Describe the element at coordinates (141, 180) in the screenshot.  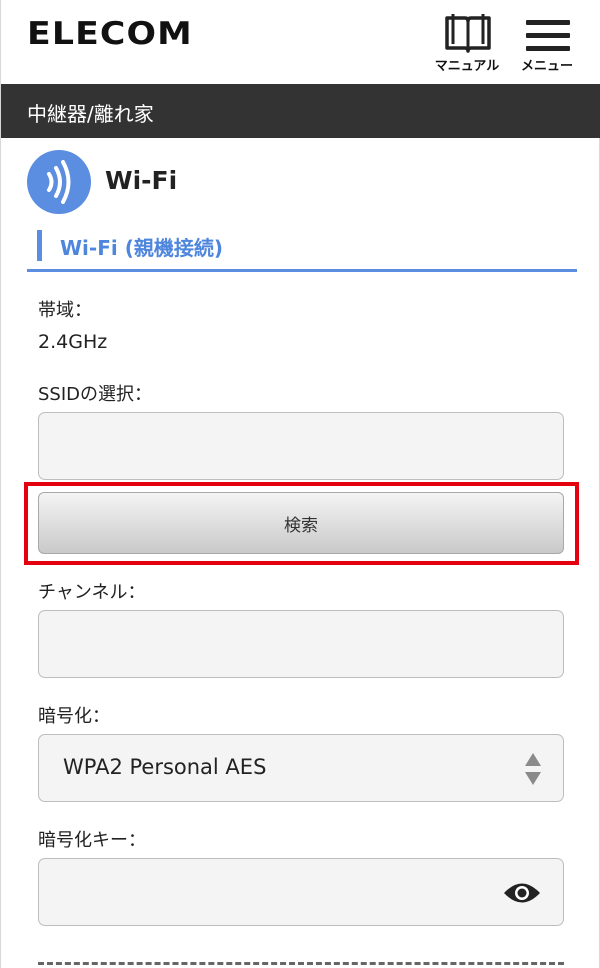
I see `page-title: Wi-Fi` at that location.